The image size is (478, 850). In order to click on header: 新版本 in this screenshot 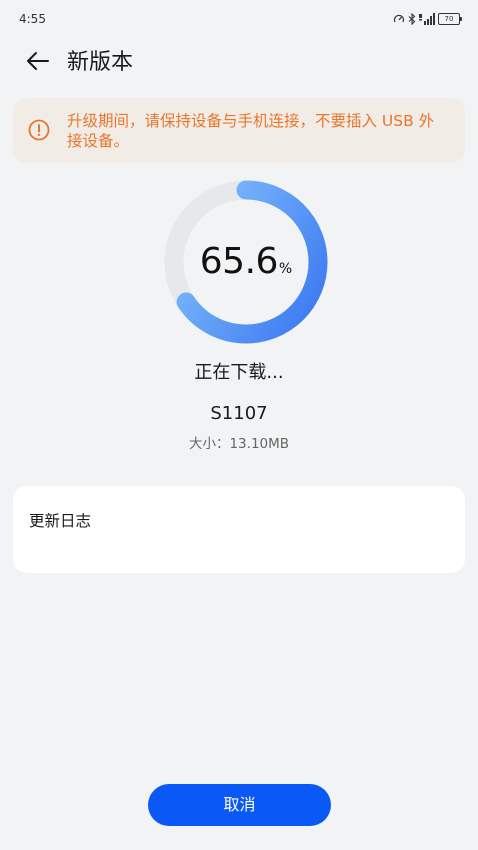, I will do `click(239, 62)`.